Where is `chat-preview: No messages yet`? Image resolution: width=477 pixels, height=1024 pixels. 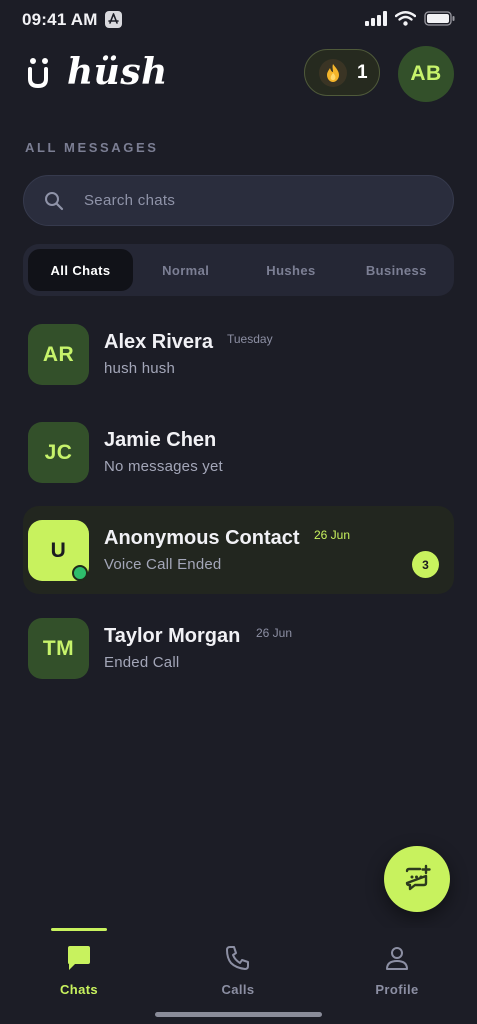 chat-preview: No messages yet is located at coordinates (163, 466).